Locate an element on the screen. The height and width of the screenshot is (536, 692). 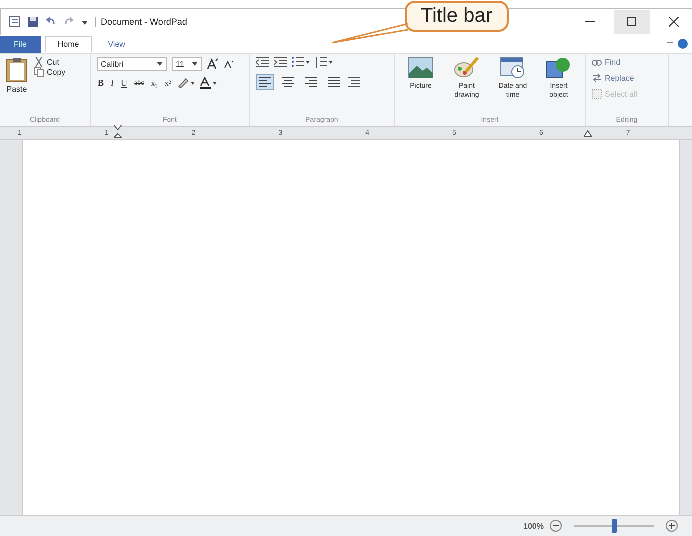
clipboard-icon is located at coordinates (17, 70).